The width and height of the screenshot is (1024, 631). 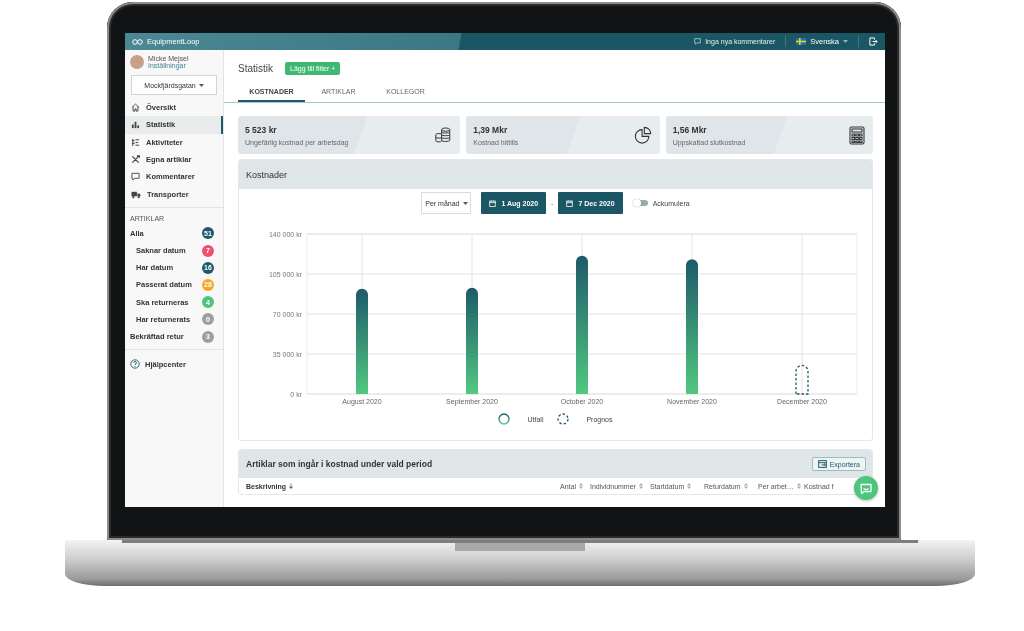 I want to click on panel-title: Kostnader, so click(x=267, y=174).